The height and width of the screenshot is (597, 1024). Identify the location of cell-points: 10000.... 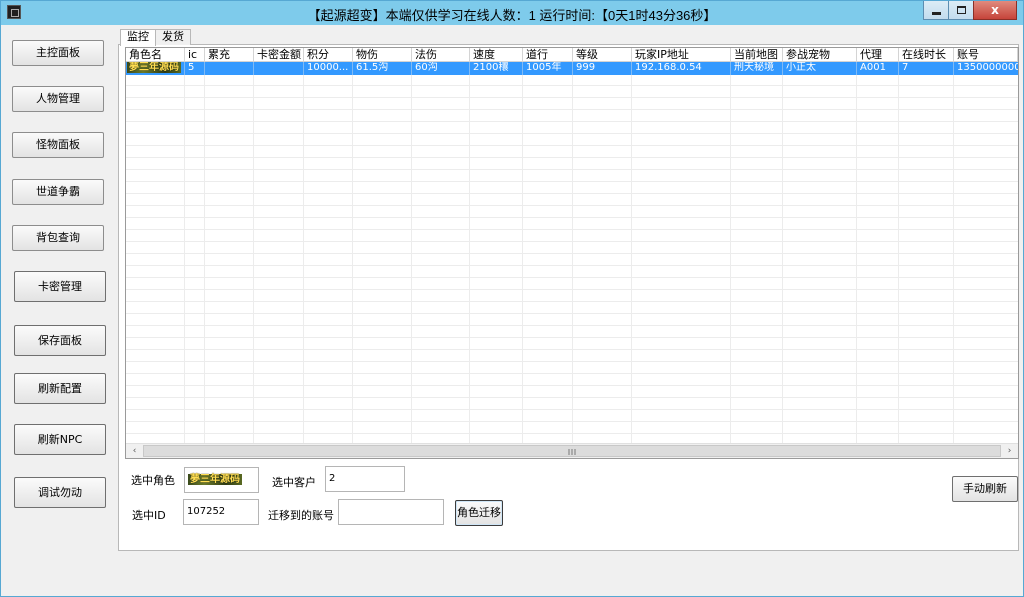
(328, 68).